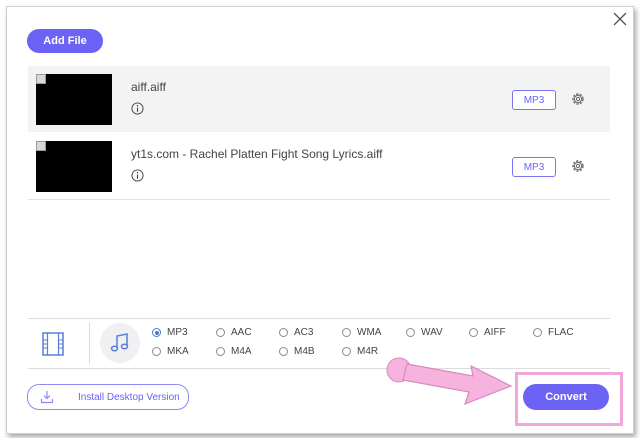 Image resolution: width=640 pixels, height=438 pixels. Describe the element at coordinates (234, 332) in the screenshot. I see `format-option-aac: AAC` at that location.